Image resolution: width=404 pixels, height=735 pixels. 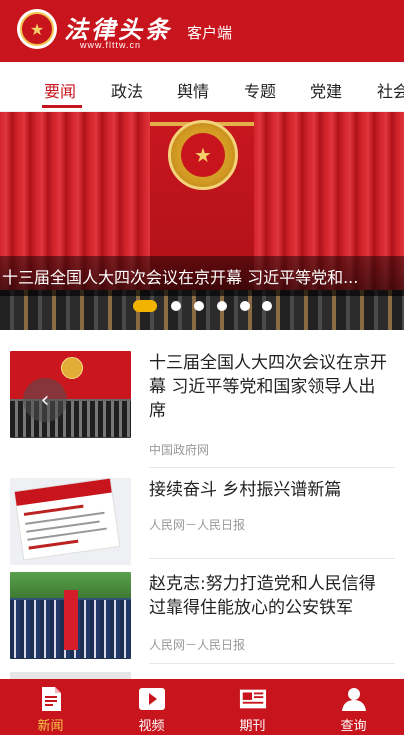 What do you see at coordinates (127, 90) in the screenshot?
I see `tab-politics-law: 政法` at bounding box center [127, 90].